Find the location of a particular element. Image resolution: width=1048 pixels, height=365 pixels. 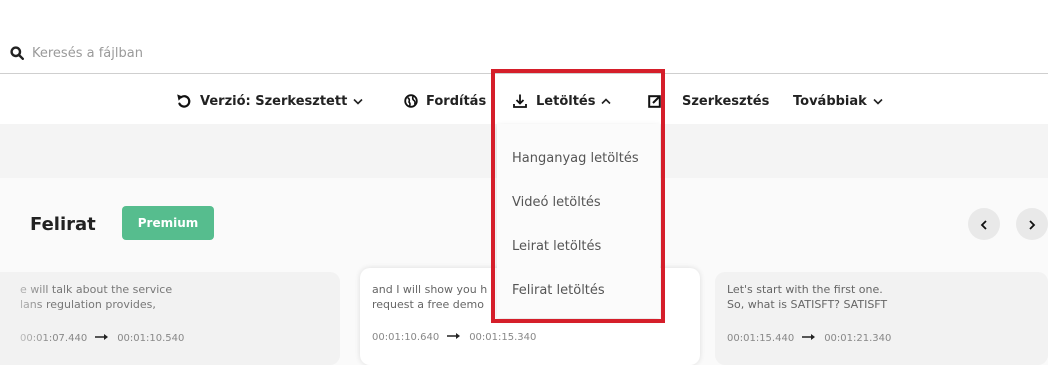

undo-icon is located at coordinates (184, 101).